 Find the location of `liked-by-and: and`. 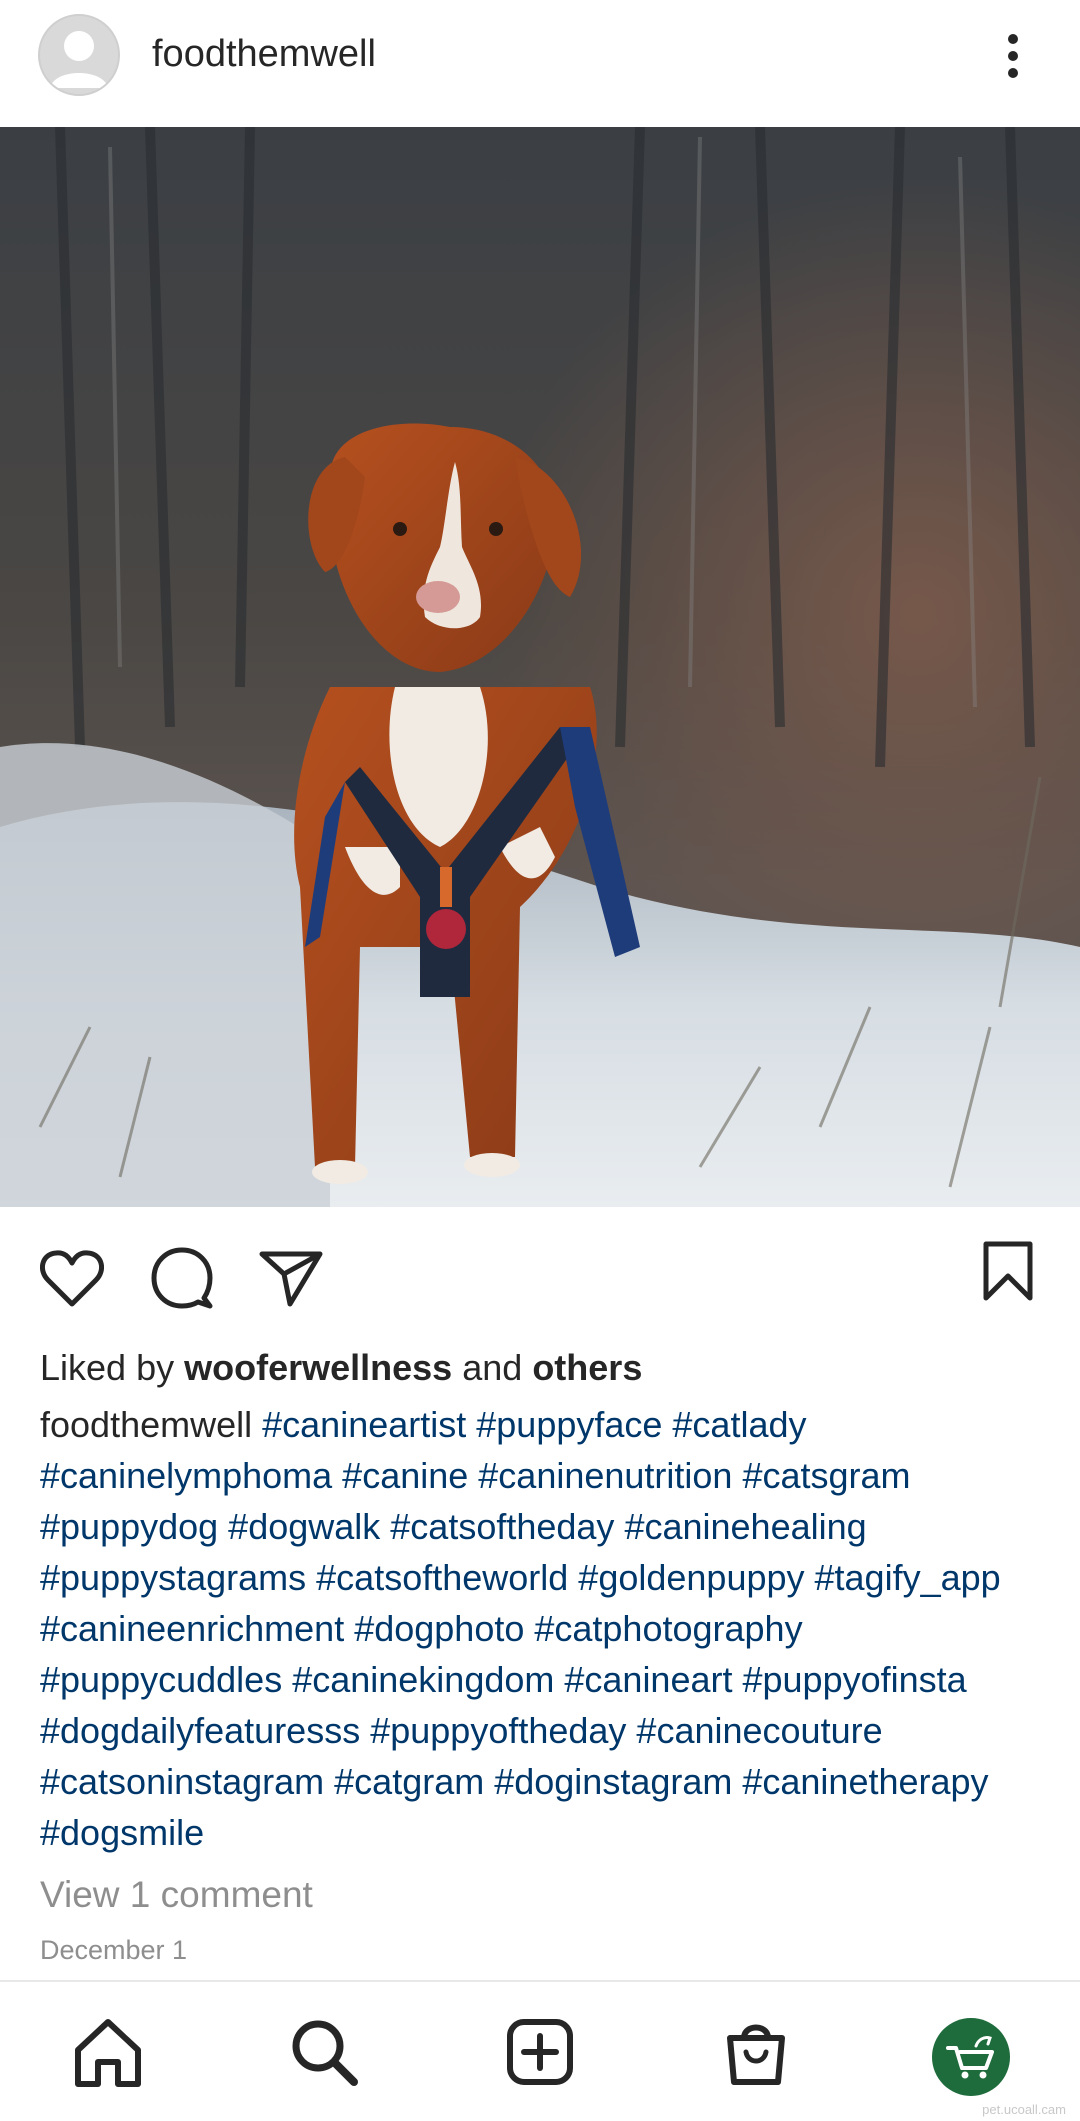

liked-by-and: and is located at coordinates (492, 1367).